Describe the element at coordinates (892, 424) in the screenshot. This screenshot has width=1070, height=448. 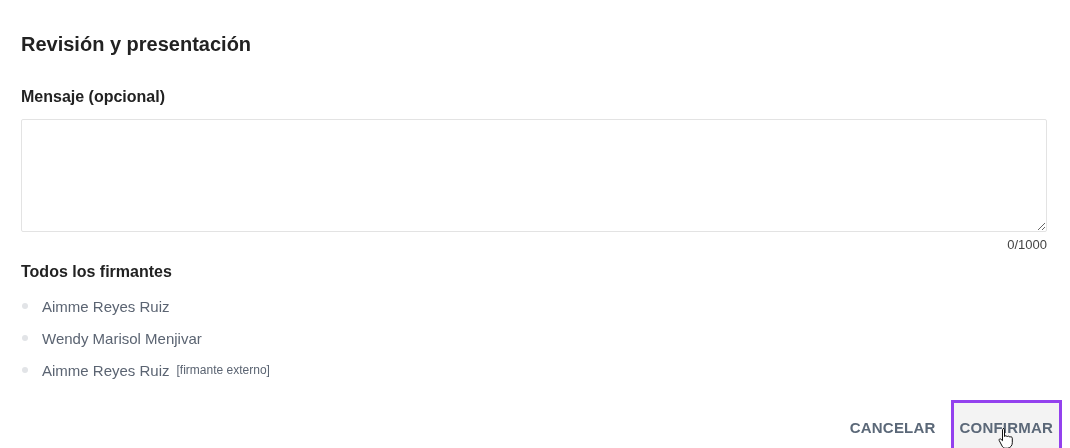
I see `cancel-button: CANCELAR` at that location.